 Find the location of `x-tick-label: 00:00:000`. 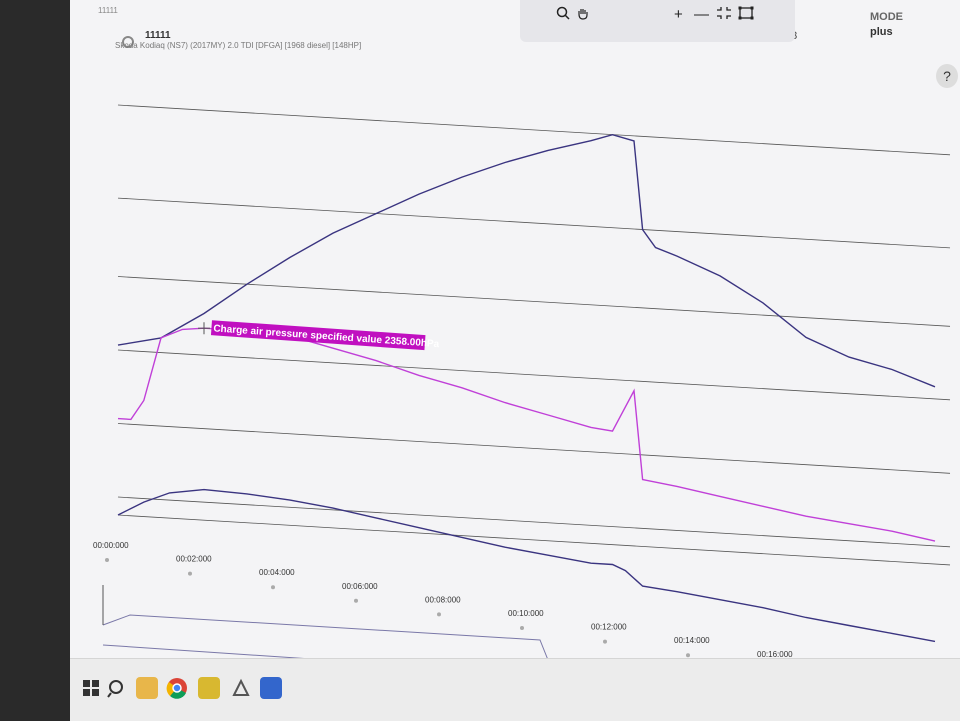

x-tick-label: 00:00:000 is located at coordinates (111, 545).